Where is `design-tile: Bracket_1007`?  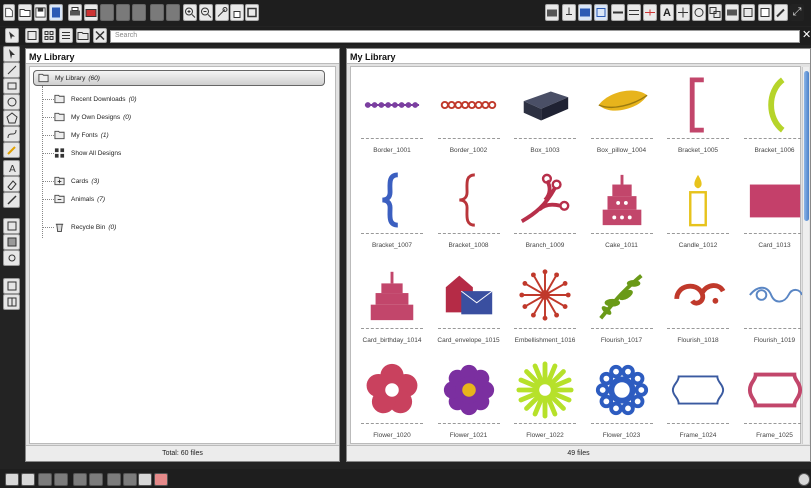
design-tile: Bracket_1007 is located at coordinates (392, 214).